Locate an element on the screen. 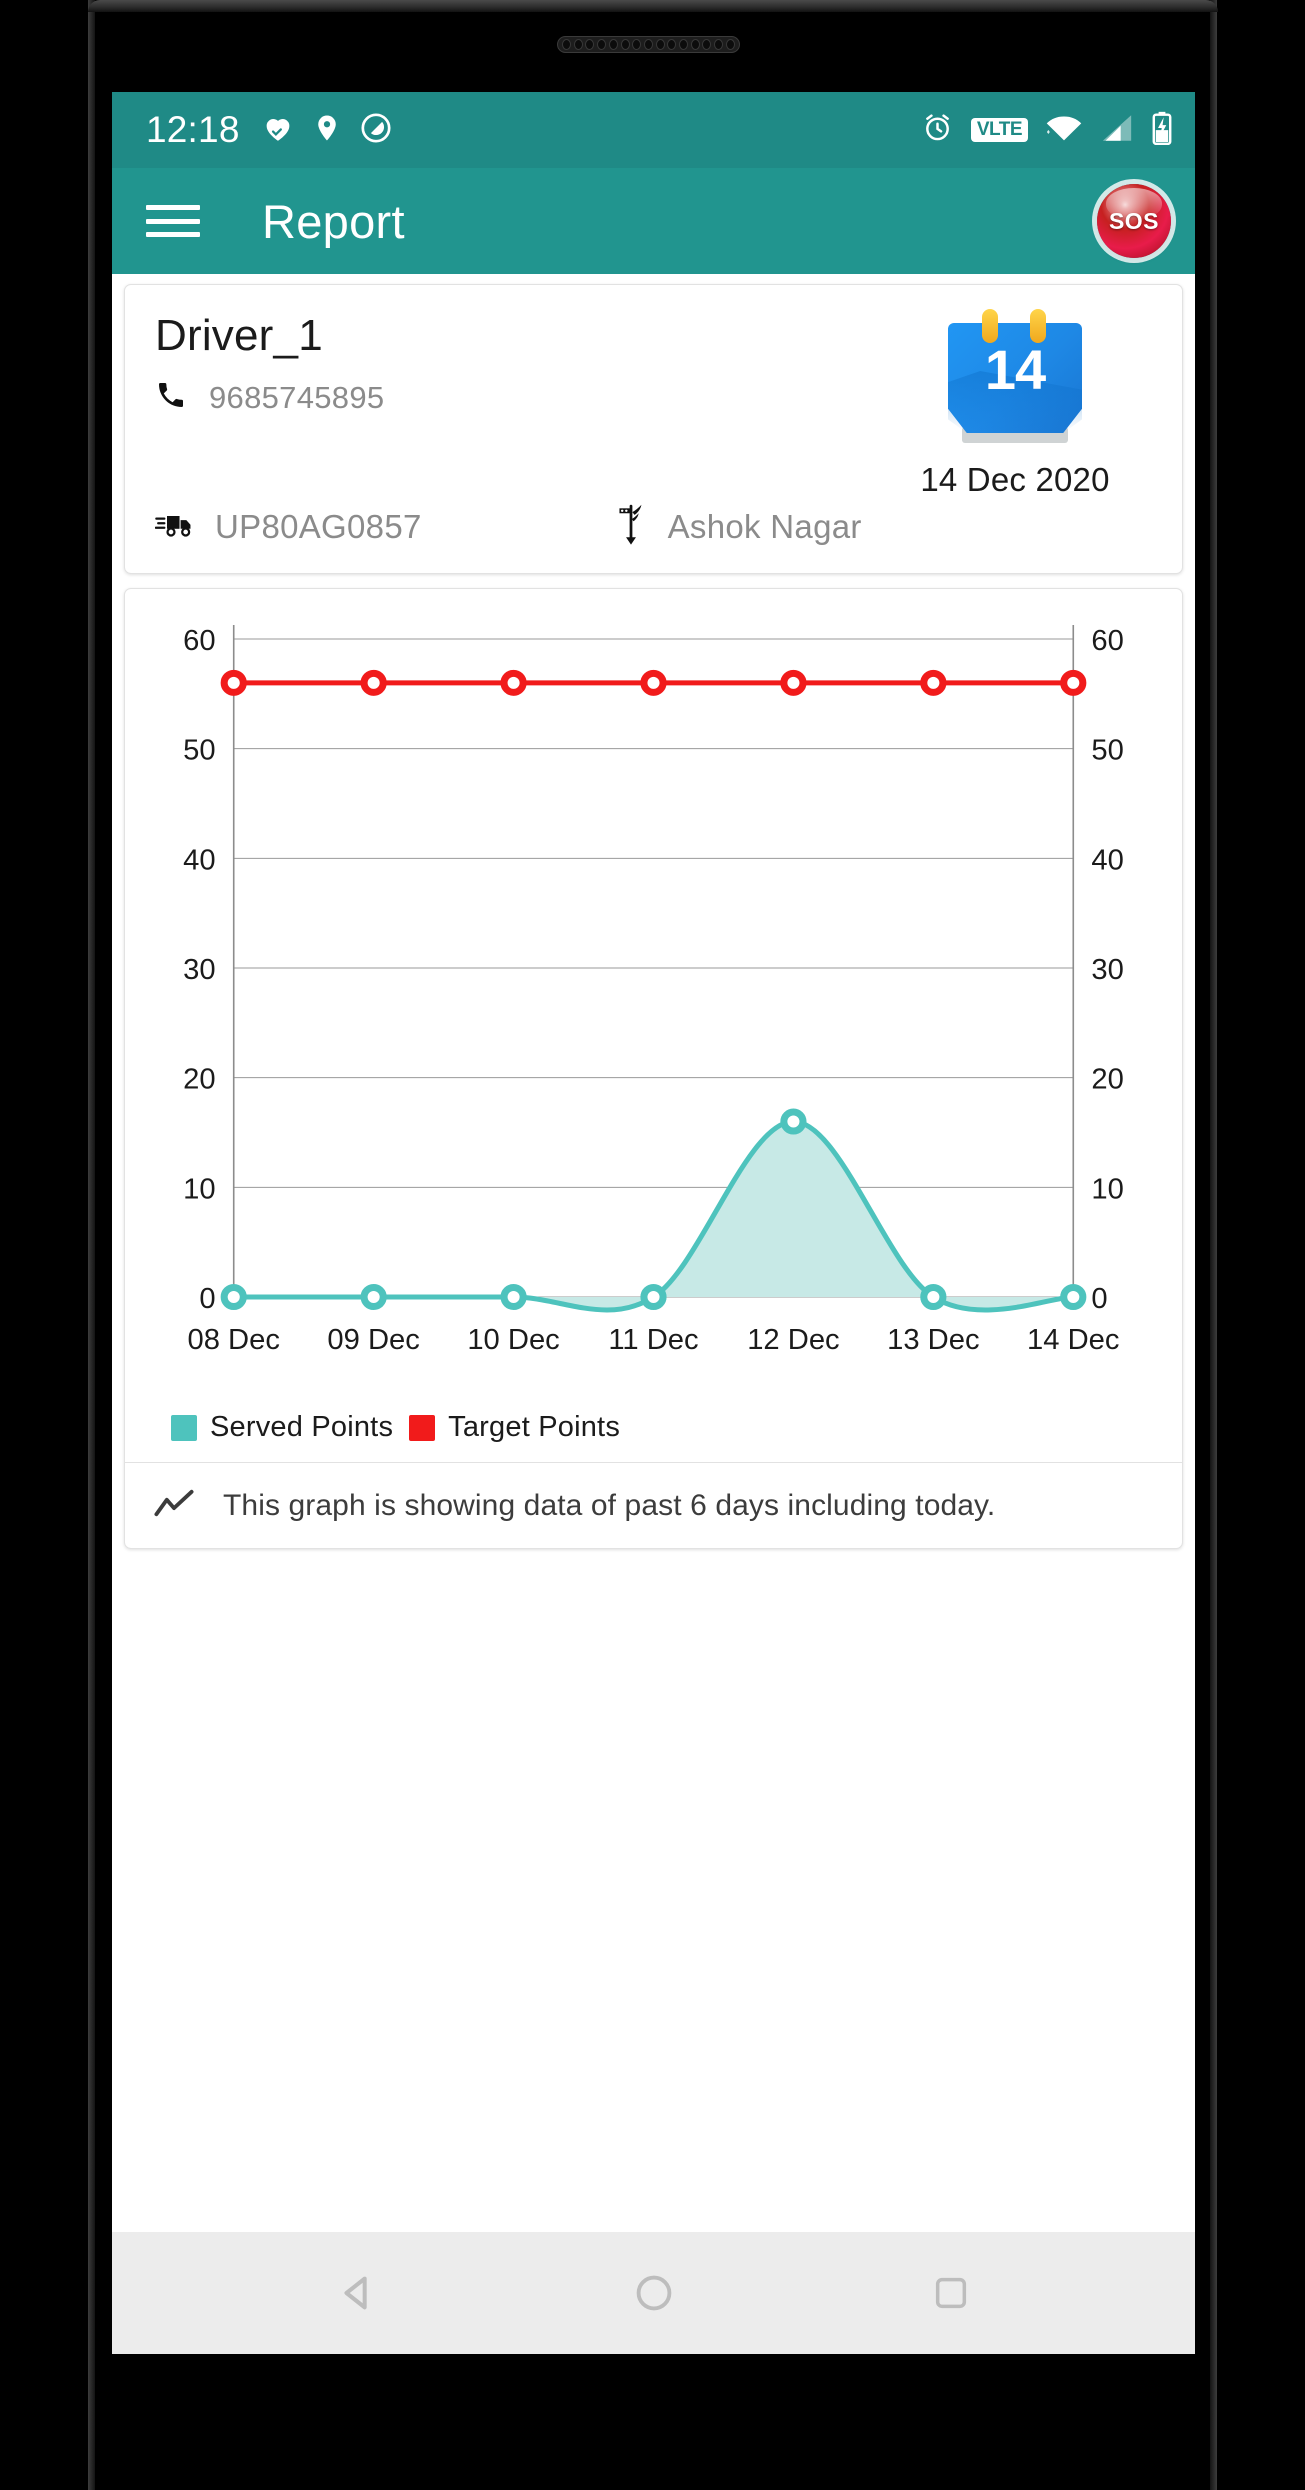 This screenshot has height=2490, width=1305. location-pin-icon is located at coordinates (327, 130).